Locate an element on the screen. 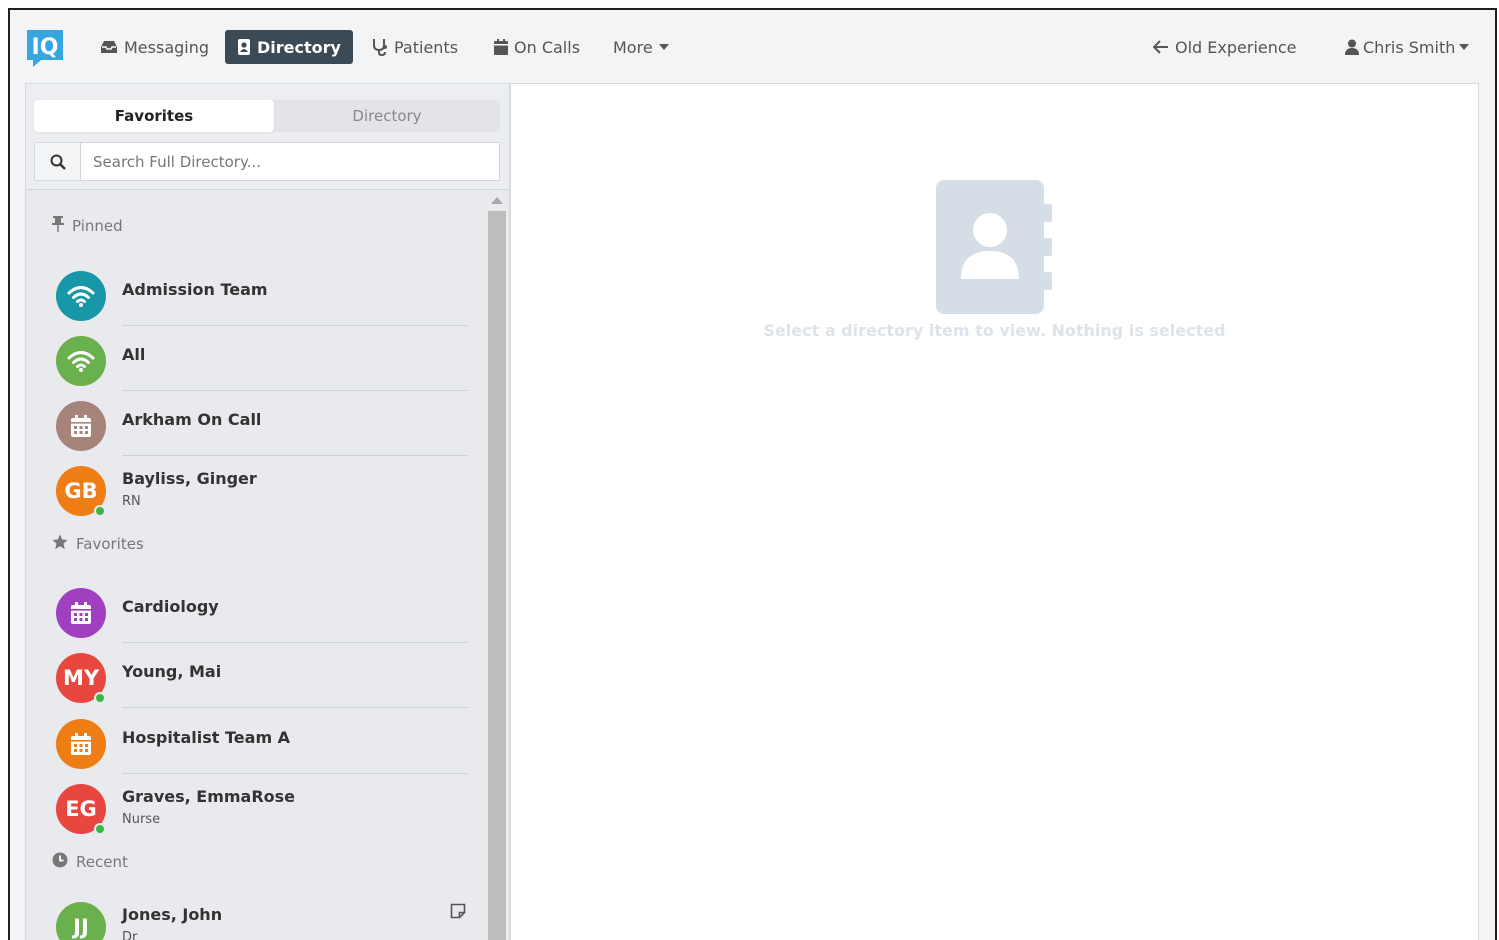 The height and width of the screenshot is (940, 1499). old-experience-label: Old Experience is located at coordinates (1236, 47).